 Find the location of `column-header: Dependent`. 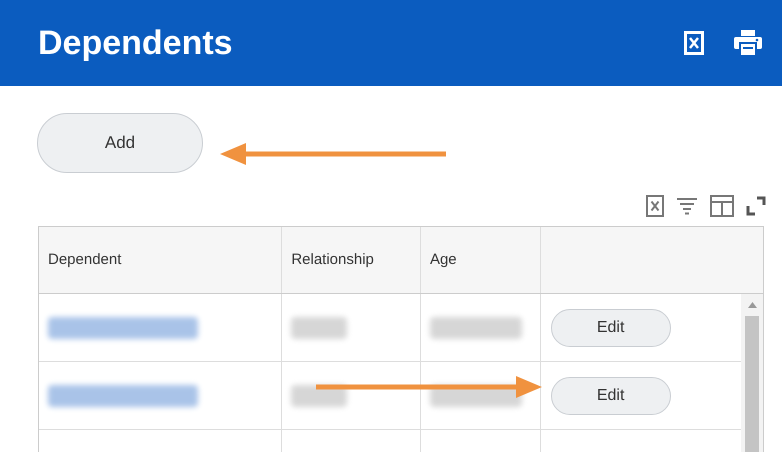

column-header: Dependent is located at coordinates (85, 260).